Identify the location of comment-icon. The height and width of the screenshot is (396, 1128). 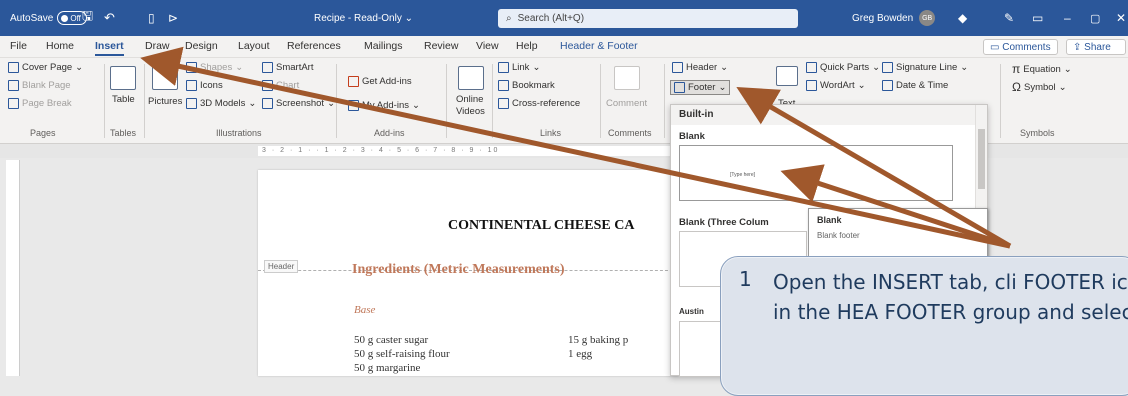
(627, 78).